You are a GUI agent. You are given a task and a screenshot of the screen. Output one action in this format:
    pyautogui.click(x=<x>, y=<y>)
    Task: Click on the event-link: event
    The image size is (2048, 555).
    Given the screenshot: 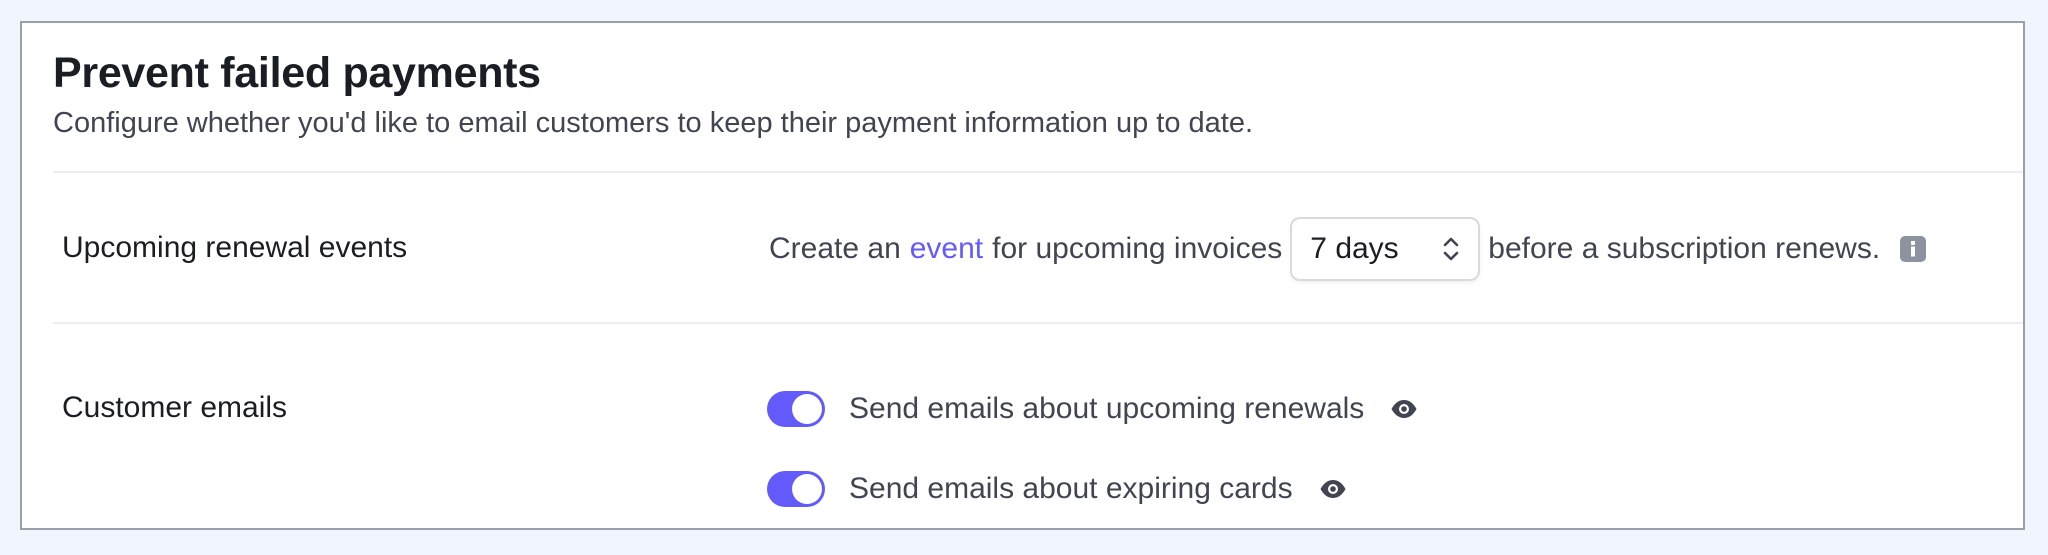 What is the action you would take?
    pyautogui.click(x=946, y=249)
    